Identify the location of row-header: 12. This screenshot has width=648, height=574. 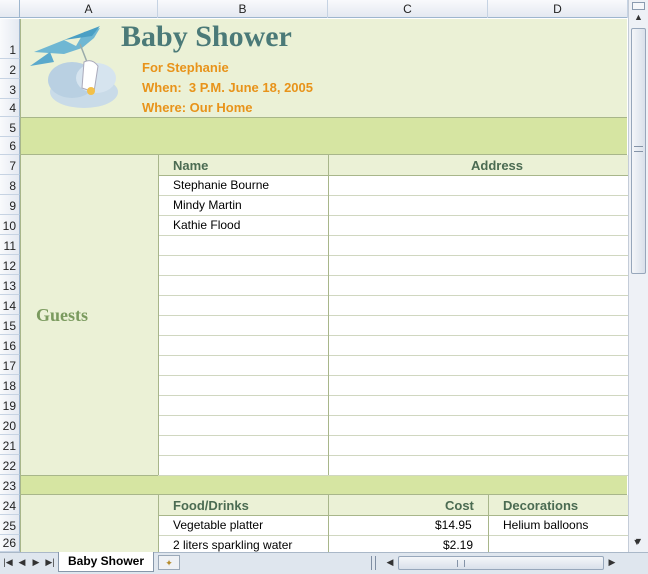
(10, 265).